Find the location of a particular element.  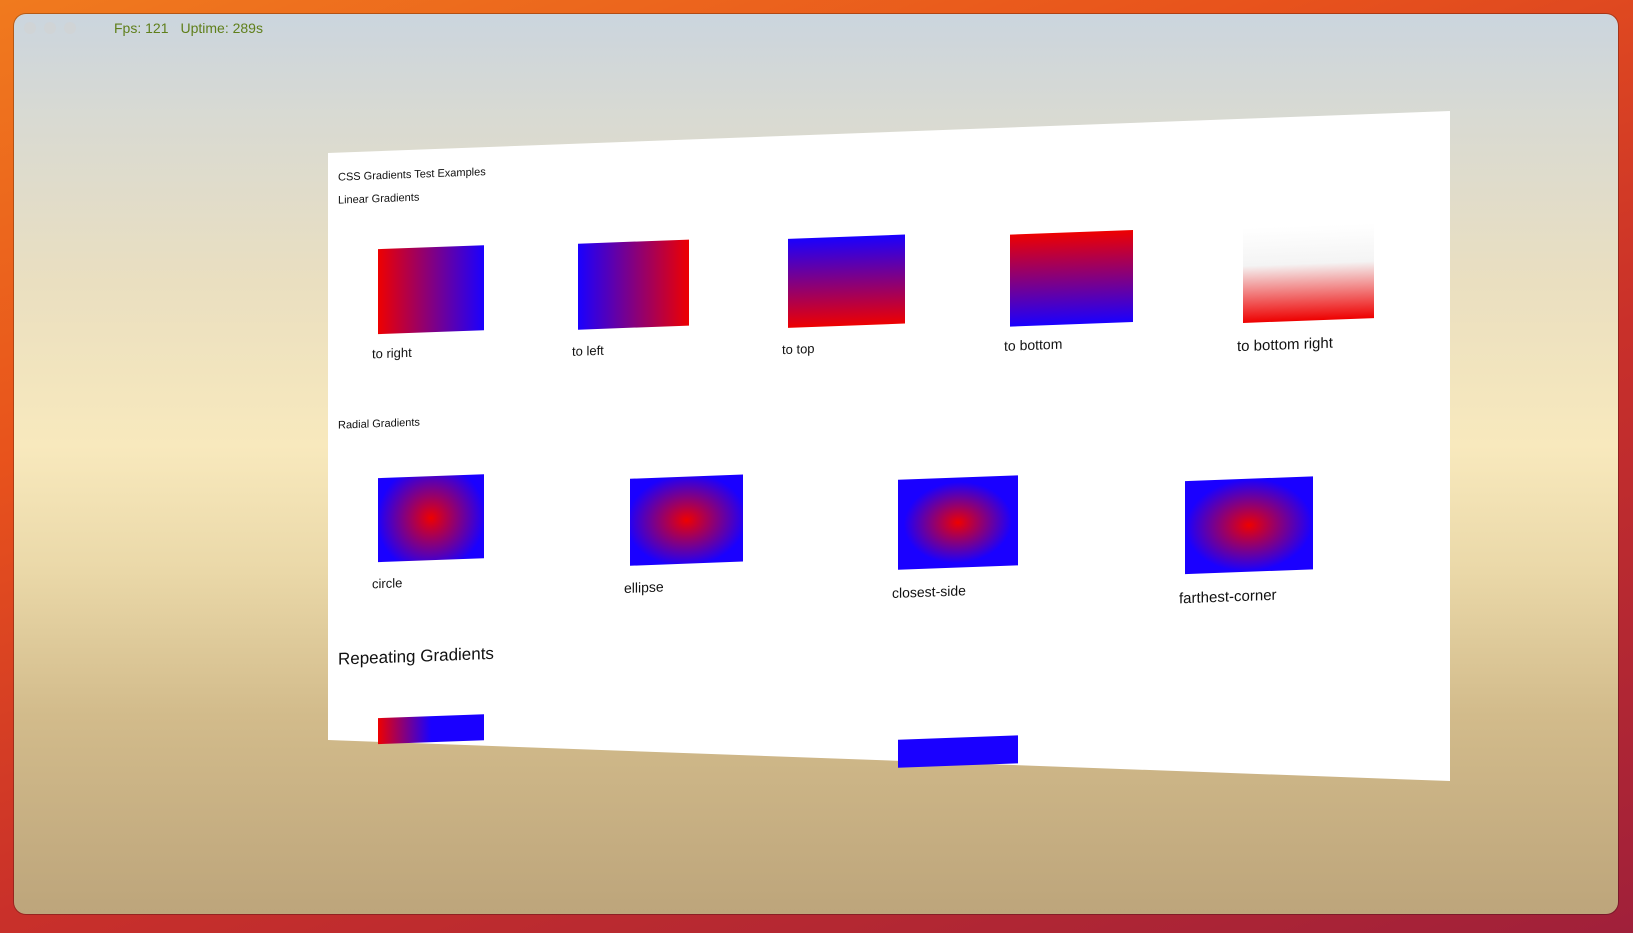

linear-to-bottom-right-swatch is located at coordinates (1308, 273).